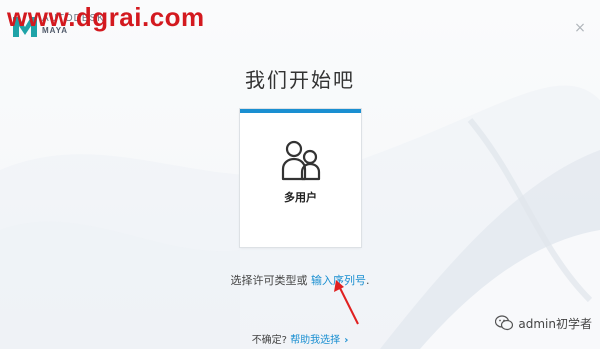 This screenshot has height=349, width=600. I want to click on license-prefix: 选择许可类型或, so click(270, 280).